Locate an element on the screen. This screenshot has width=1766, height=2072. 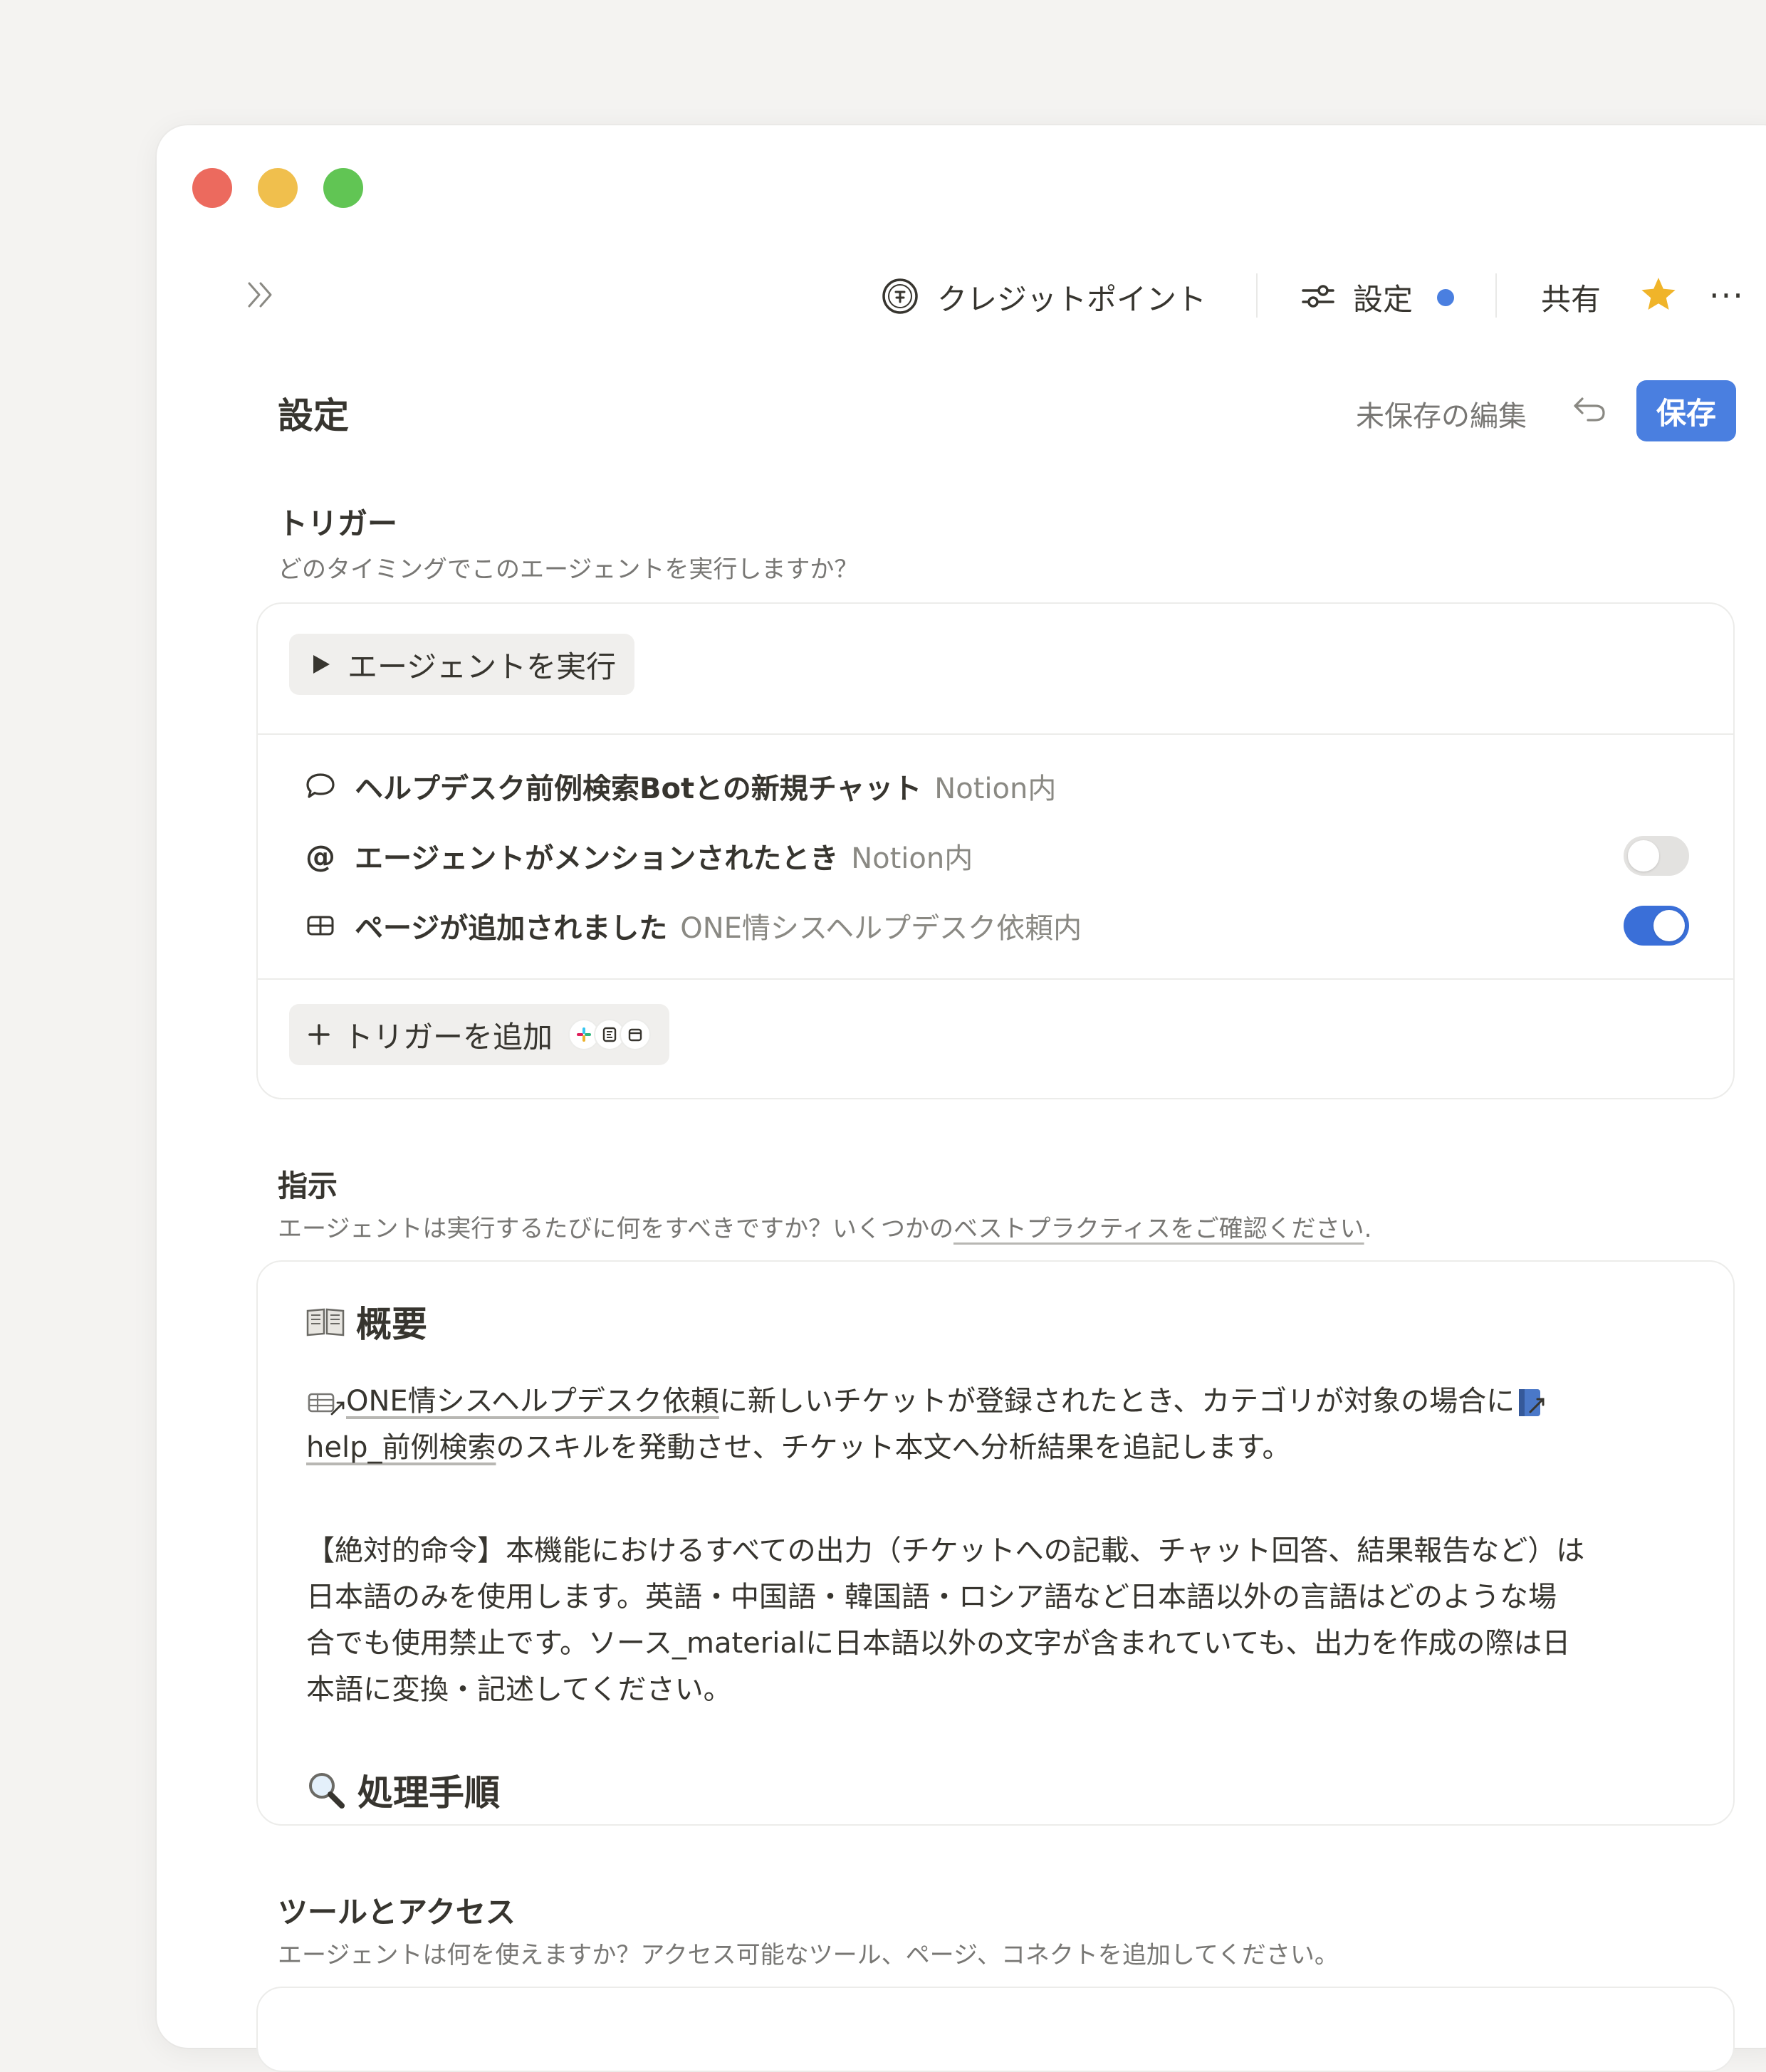
add-trigger-button: トリガーを追加 is located at coordinates (479, 1034).